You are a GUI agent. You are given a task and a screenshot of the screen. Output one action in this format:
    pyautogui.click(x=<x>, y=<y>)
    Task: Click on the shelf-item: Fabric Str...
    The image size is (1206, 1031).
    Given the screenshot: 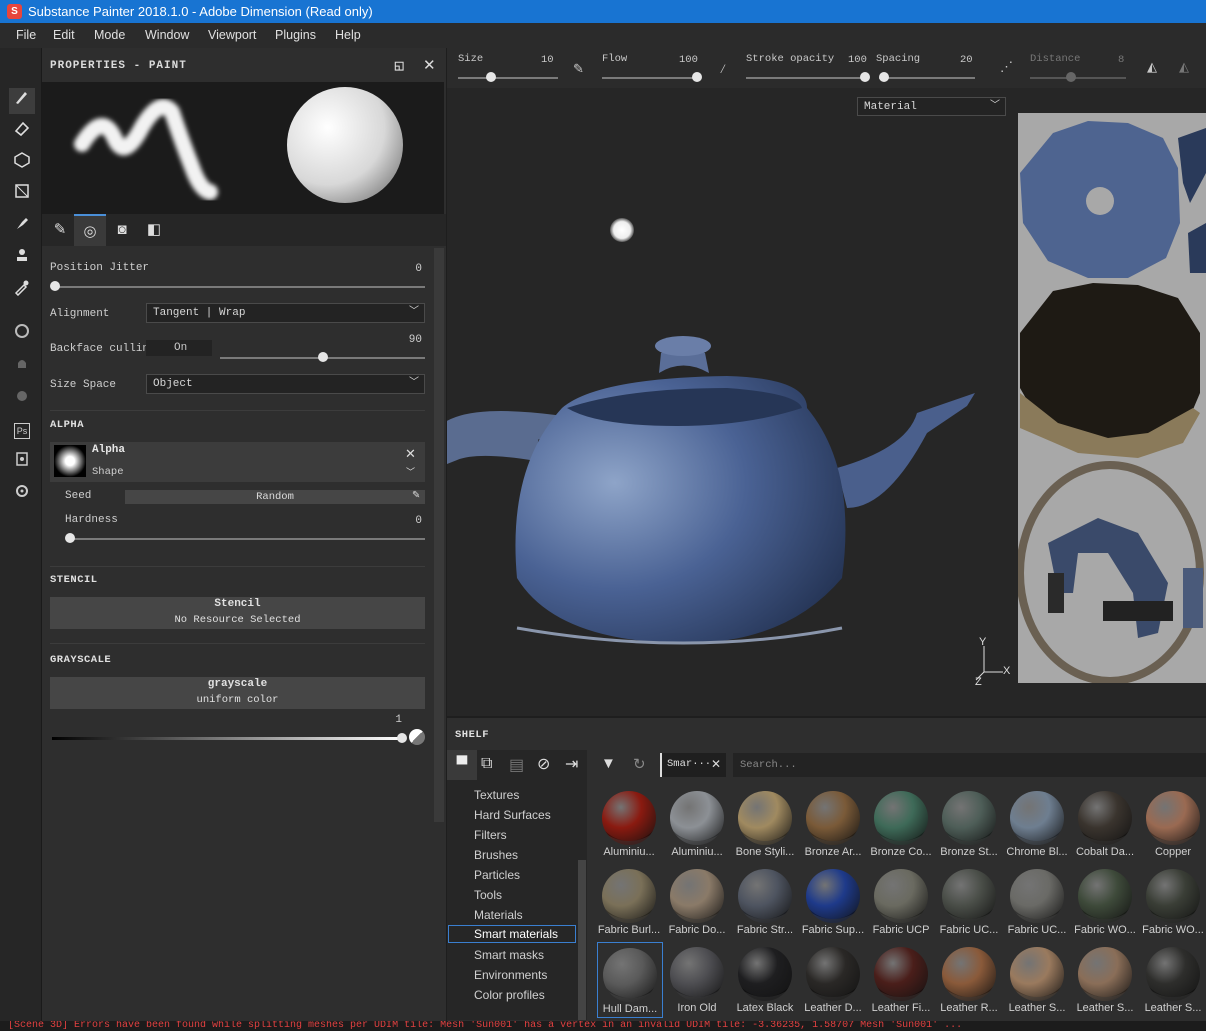 What is the action you would take?
    pyautogui.click(x=766, y=902)
    